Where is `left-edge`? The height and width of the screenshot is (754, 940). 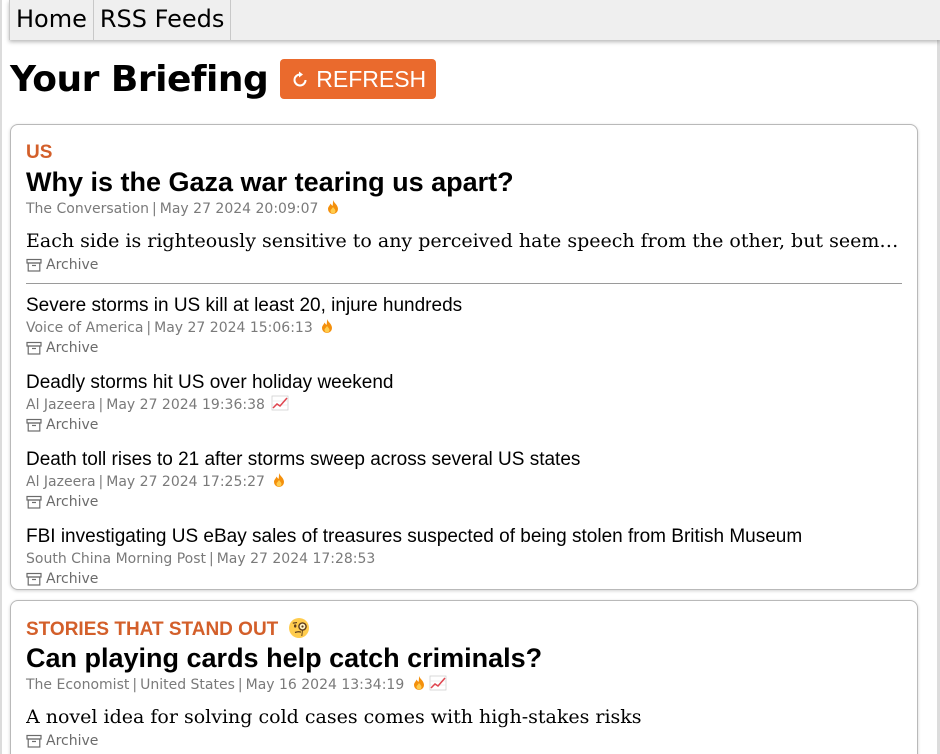 left-edge is located at coordinates (1, 377).